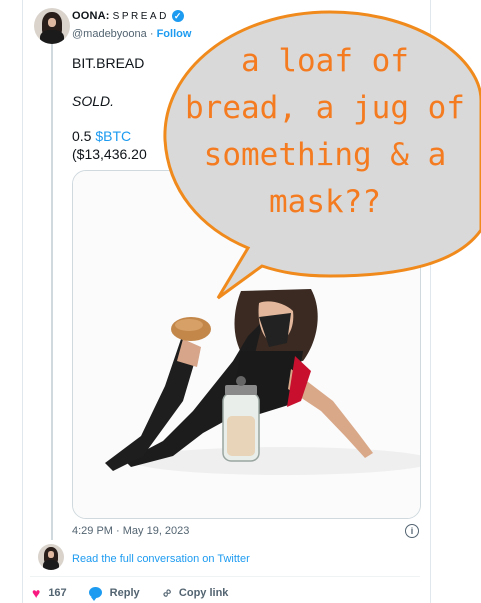  I want to click on handle-row: @madebyoona · Follow, so click(131, 34).